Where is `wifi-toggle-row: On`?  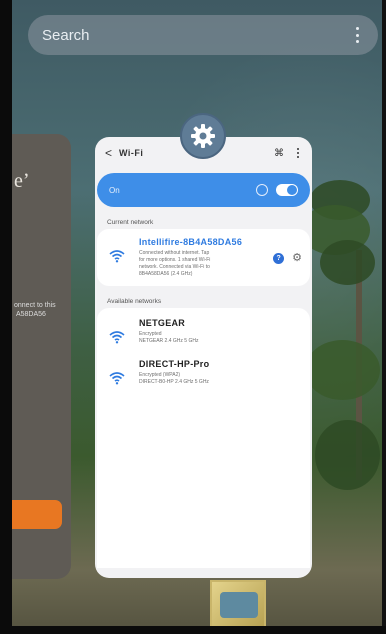
wifi-toggle-row: On is located at coordinates (203, 190).